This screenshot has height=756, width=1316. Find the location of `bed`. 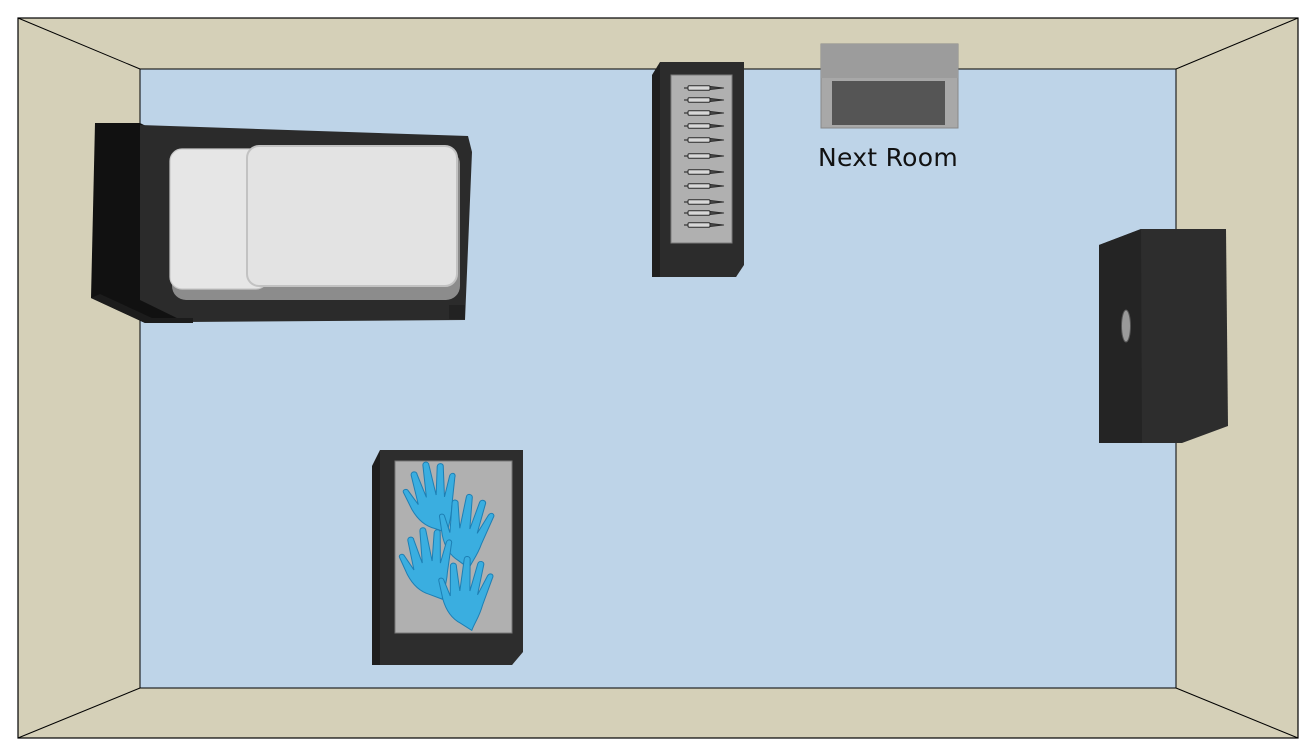

bed is located at coordinates (281, 223).